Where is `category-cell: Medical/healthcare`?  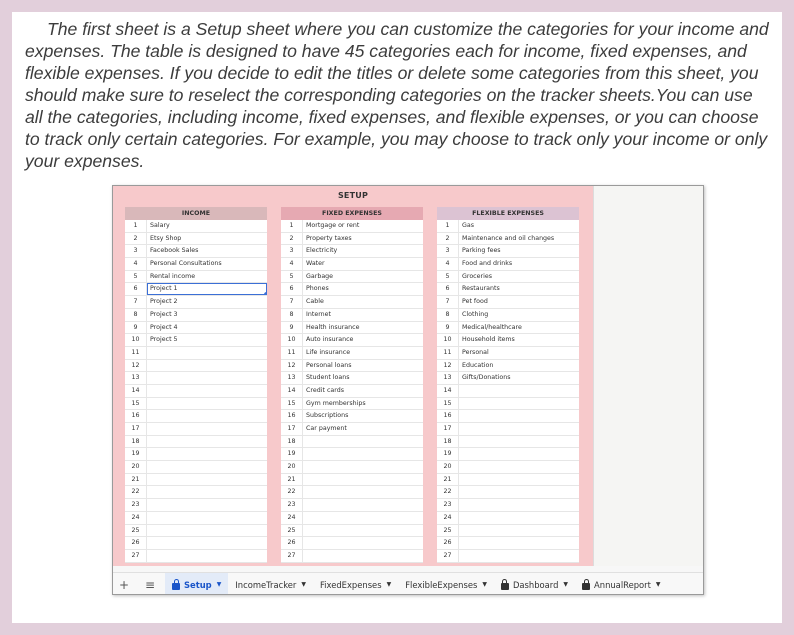
category-cell: Medical/healthcare is located at coordinates (519, 328).